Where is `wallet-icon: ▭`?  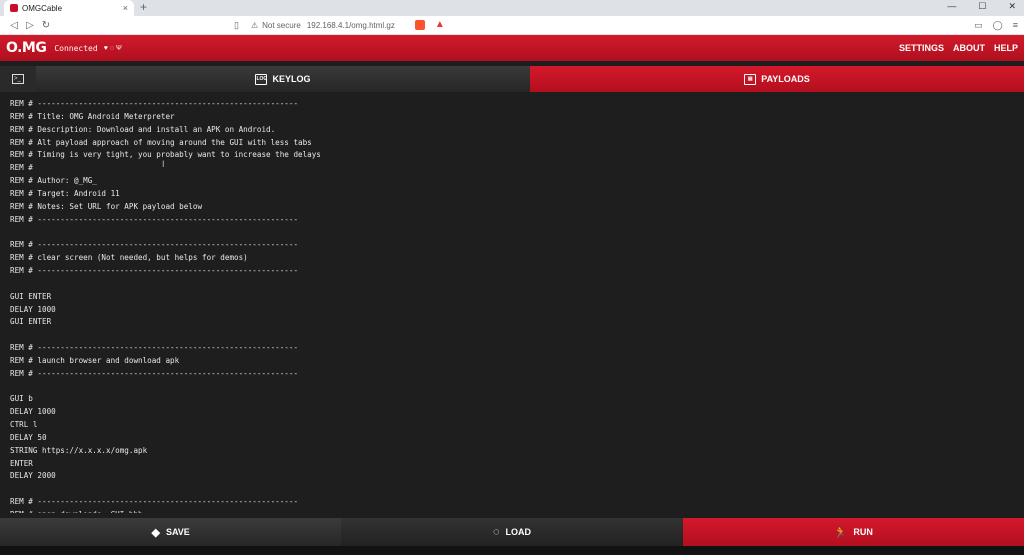 wallet-icon: ▭ is located at coordinates (978, 25).